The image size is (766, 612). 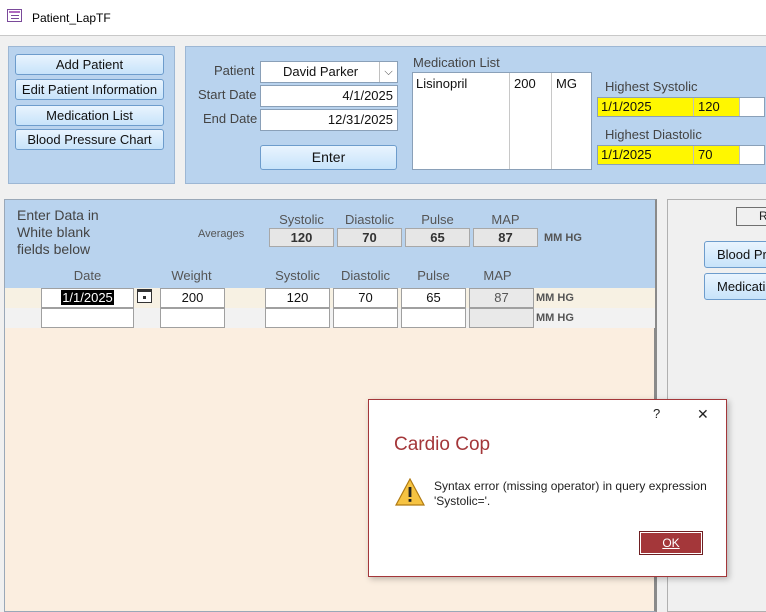 What do you see at coordinates (502, 121) in the screenshot?
I see `medication-listbox: Lisinopril 200 MG` at bounding box center [502, 121].